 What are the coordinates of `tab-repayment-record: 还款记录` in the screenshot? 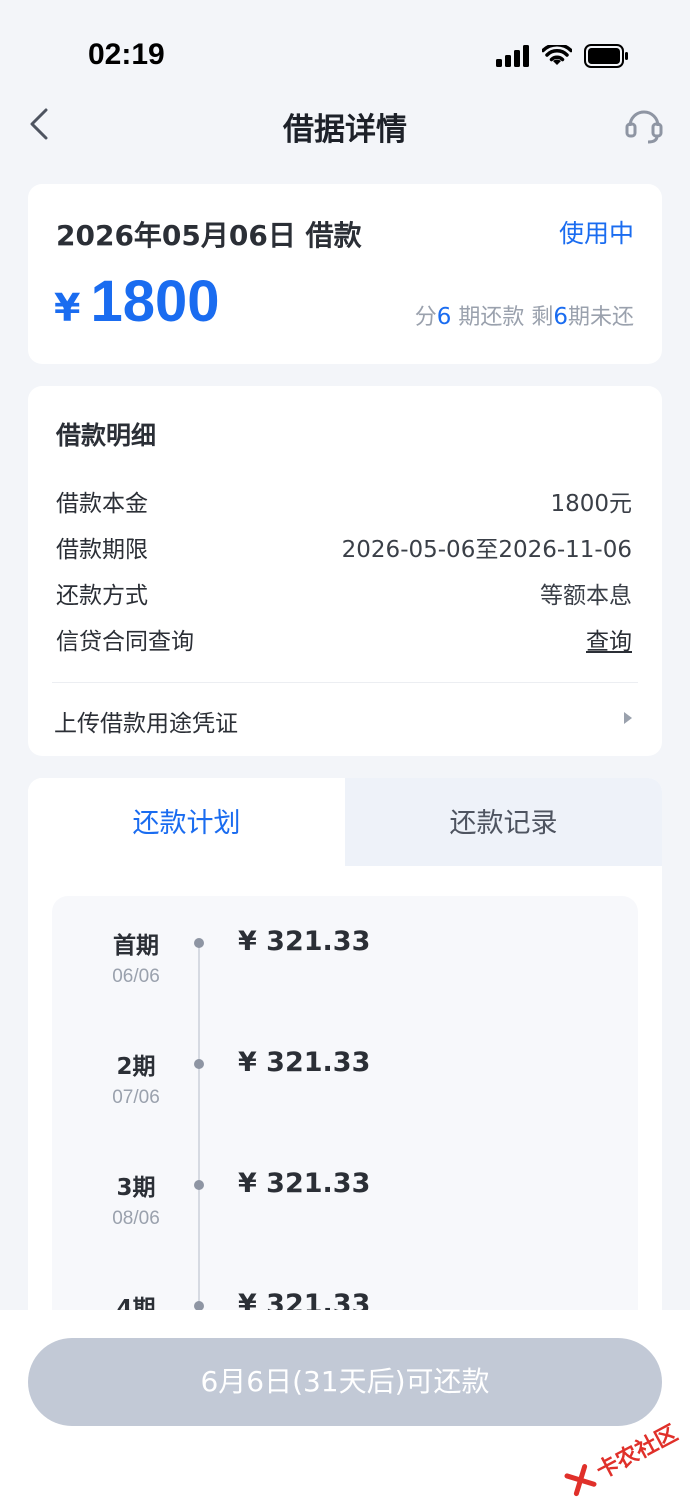 It's located at (503, 822).